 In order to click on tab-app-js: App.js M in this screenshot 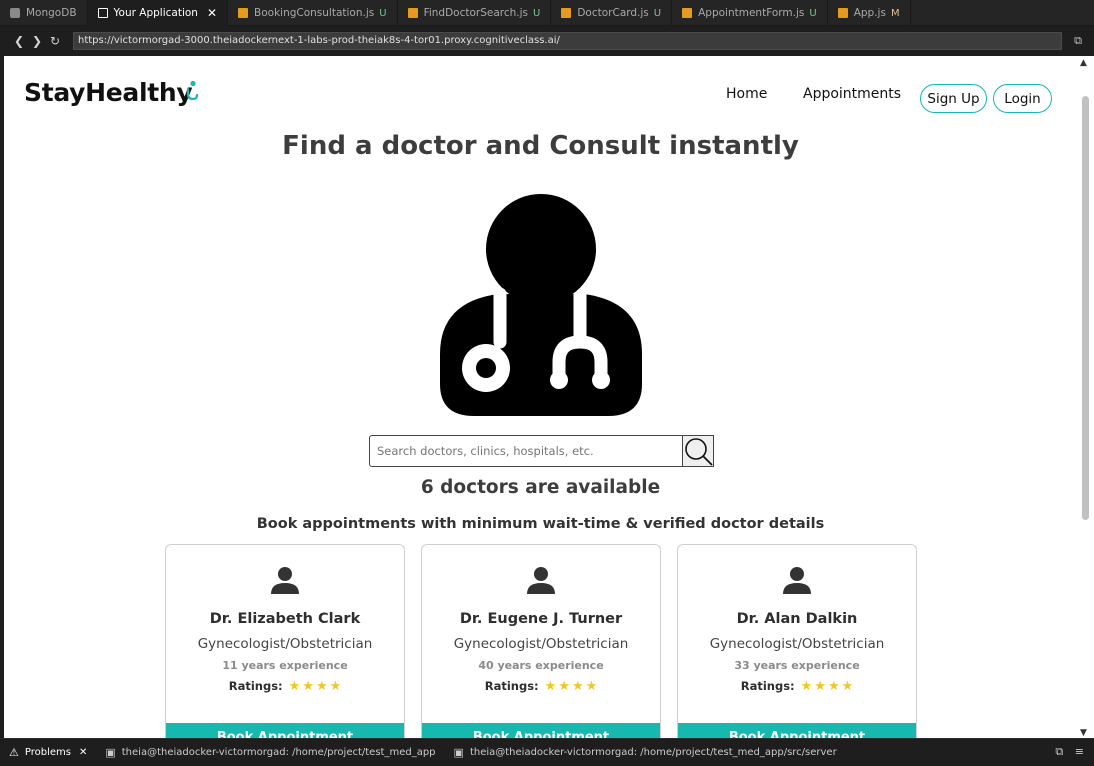, I will do `click(869, 13)`.